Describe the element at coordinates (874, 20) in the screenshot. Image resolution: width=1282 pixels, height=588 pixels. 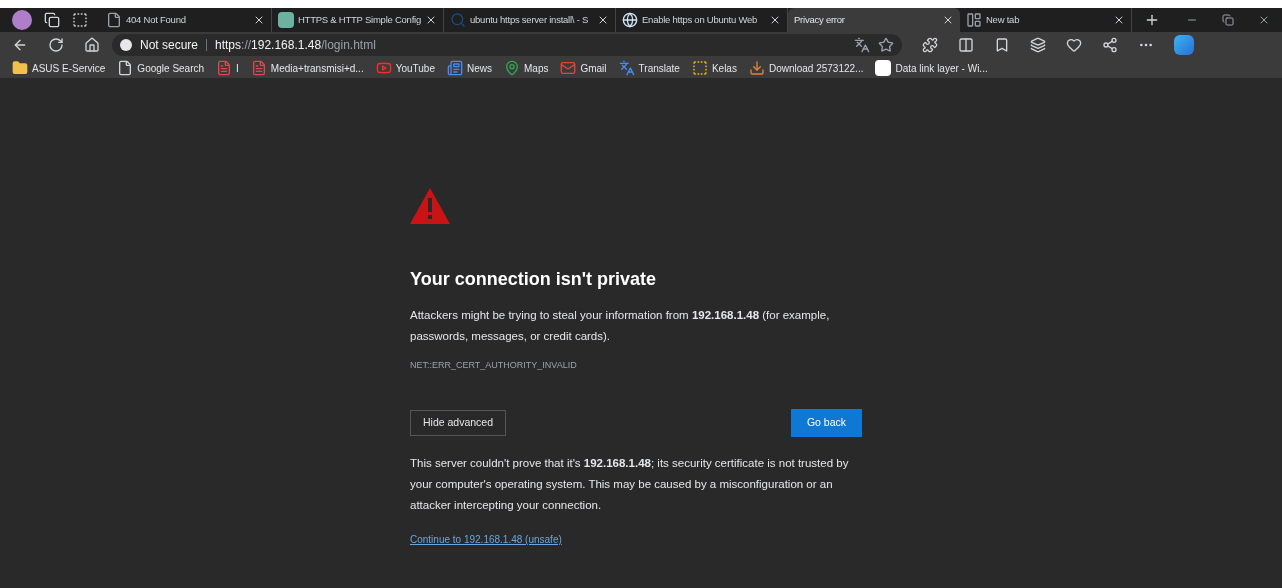
I see `browser-tab: Privacy error` at that location.